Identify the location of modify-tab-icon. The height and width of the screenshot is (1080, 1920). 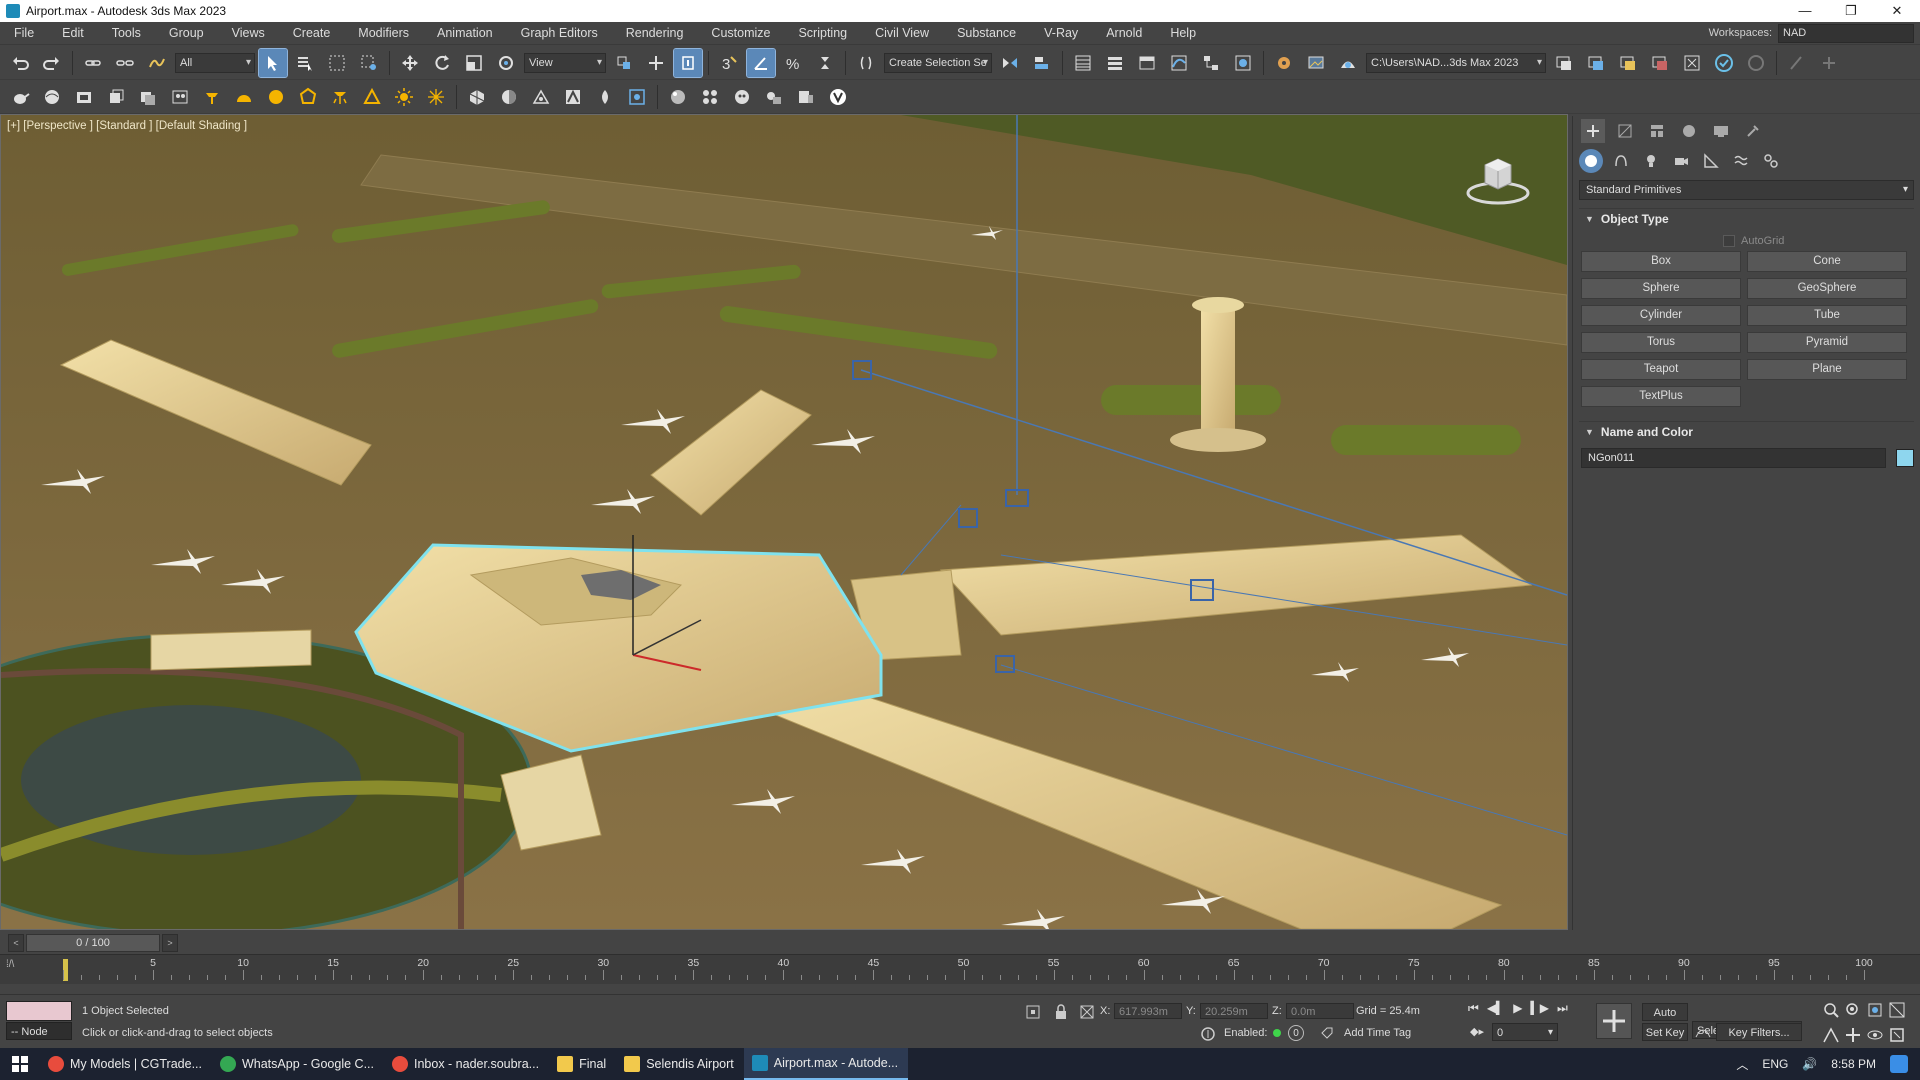
(1625, 131).